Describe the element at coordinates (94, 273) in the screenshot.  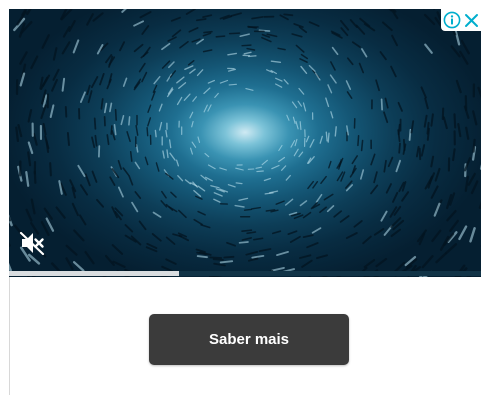
I see `video-progress-fill` at that location.